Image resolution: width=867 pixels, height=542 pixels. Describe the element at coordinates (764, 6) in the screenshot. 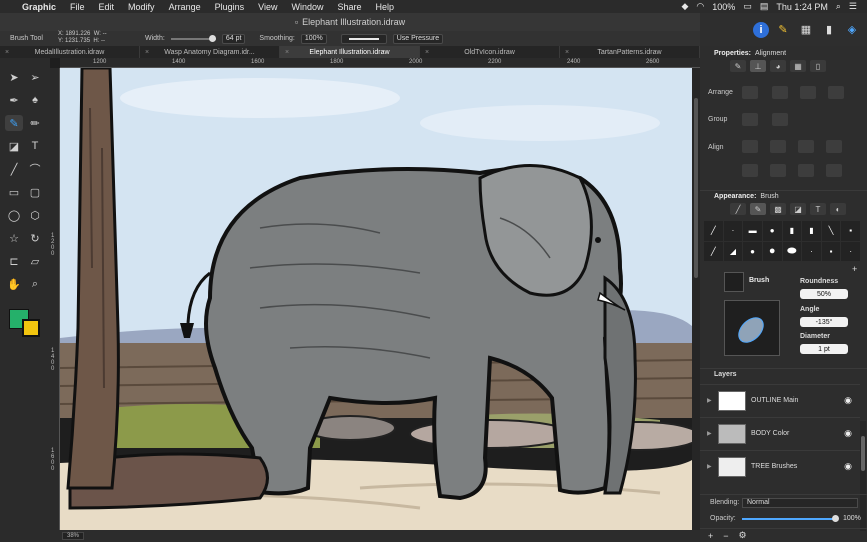

I see `flag-icon: ▤` at that location.